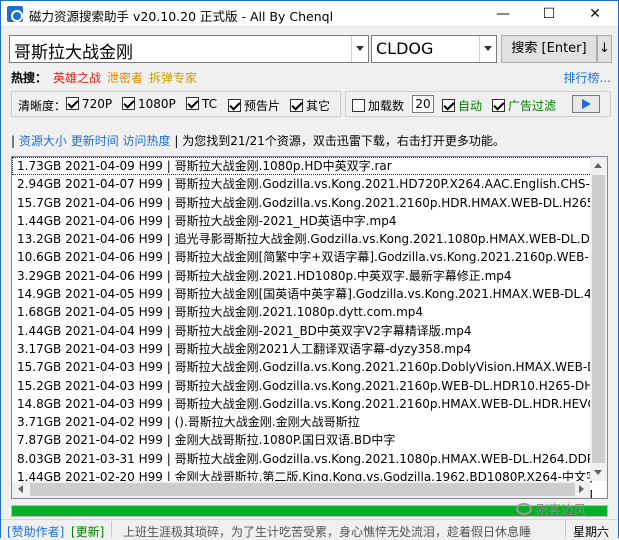 This screenshot has height=540, width=619. I want to click on ad-filter-checkbox: 广告过滤, so click(524, 105).